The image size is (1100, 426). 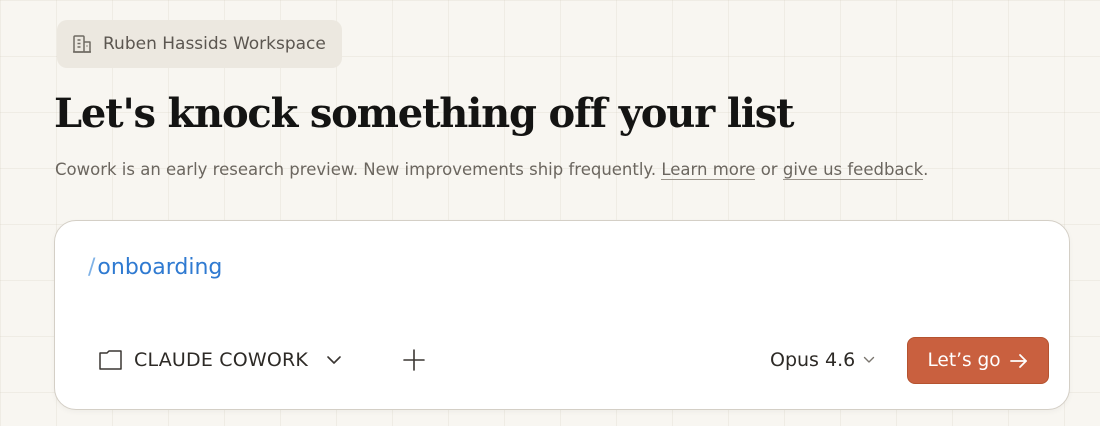 What do you see at coordinates (813, 360) in the screenshot?
I see `model-label: Opus 4.6` at bounding box center [813, 360].